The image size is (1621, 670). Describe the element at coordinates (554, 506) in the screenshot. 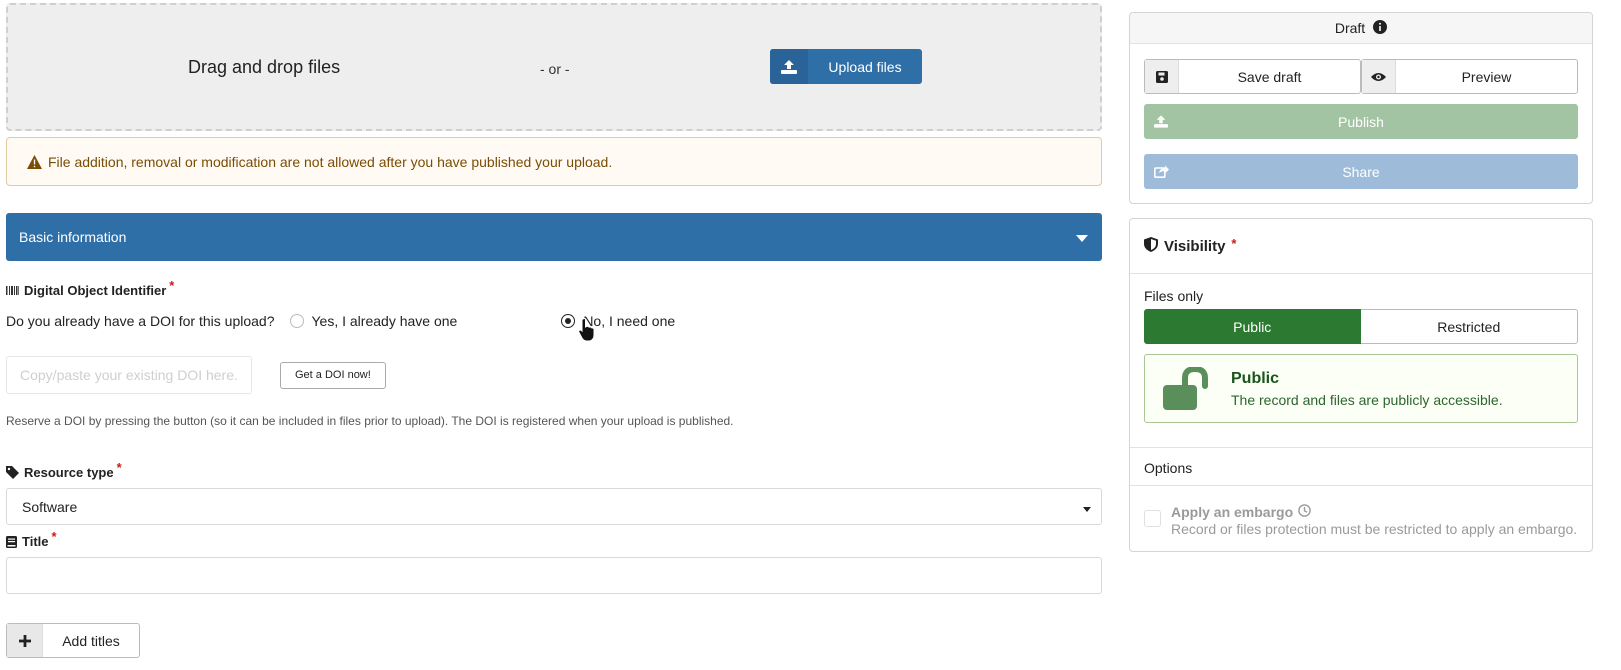

I see `resource-type-select: Software` at that location.